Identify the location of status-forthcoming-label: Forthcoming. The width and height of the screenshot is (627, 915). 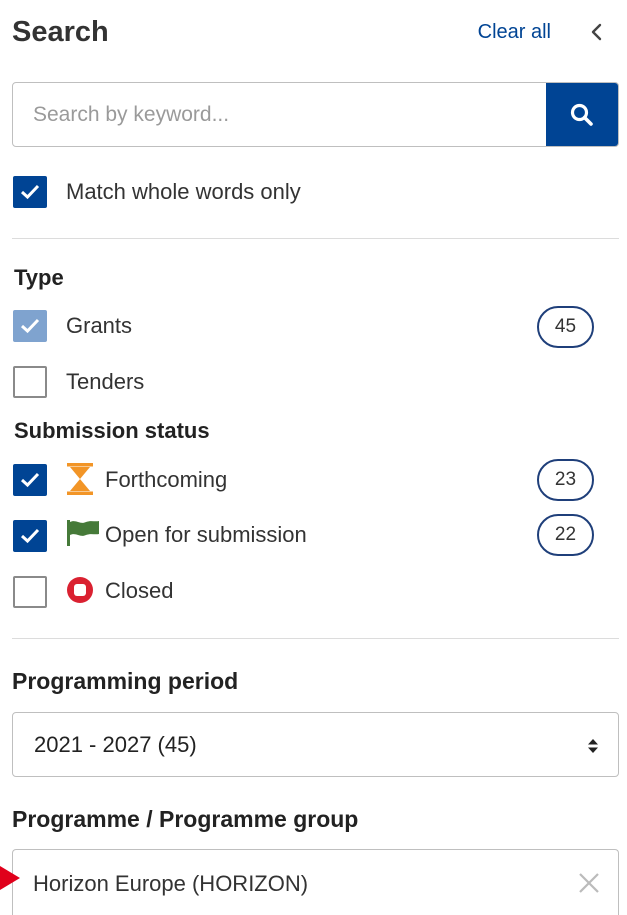
(166, 479).